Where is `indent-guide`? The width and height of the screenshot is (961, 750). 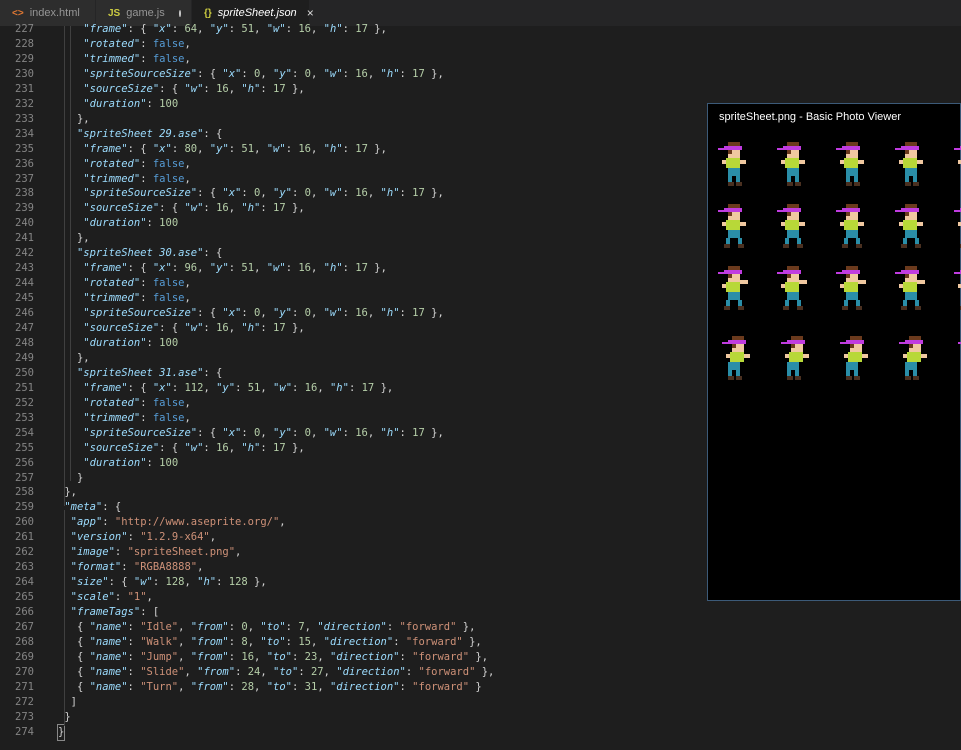 indent-guide is located at coordinates (64, 618).